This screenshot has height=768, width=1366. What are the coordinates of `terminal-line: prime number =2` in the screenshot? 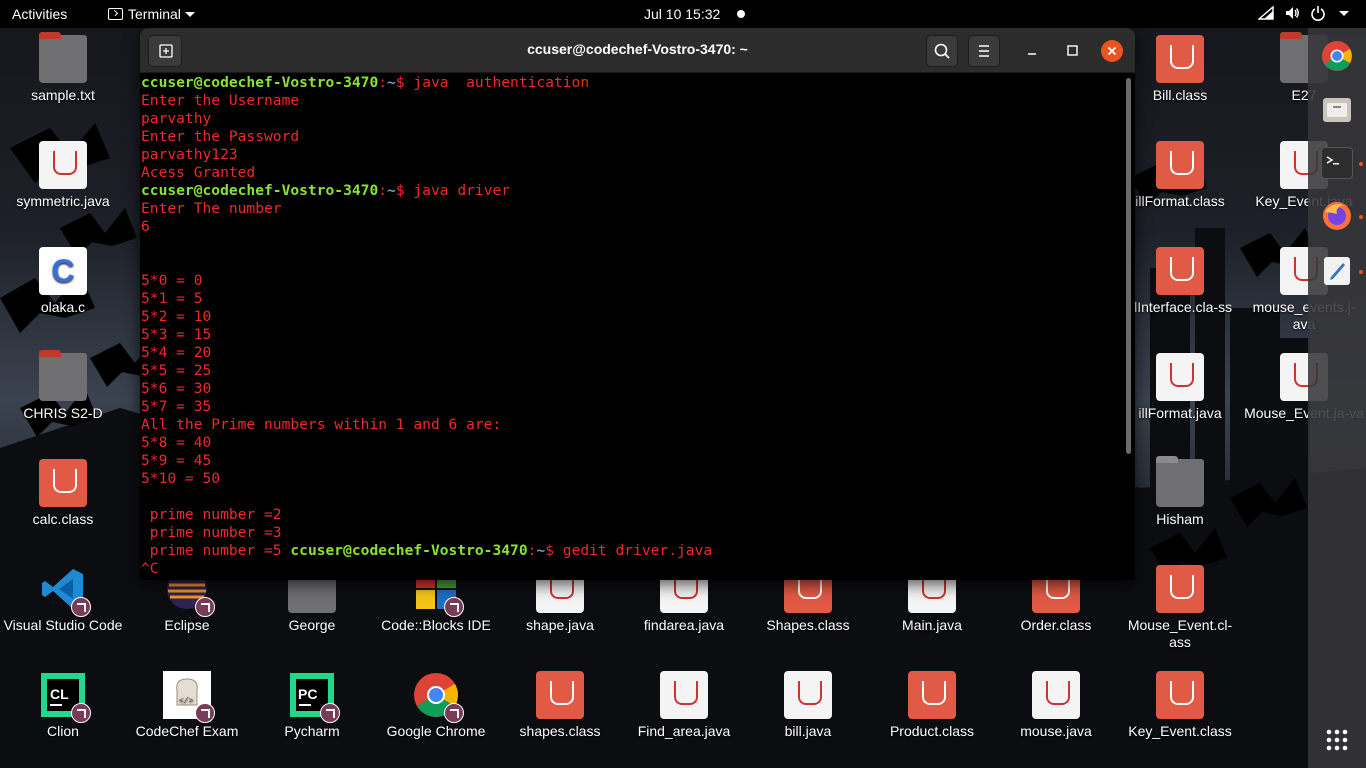 It's located at (633, 515).